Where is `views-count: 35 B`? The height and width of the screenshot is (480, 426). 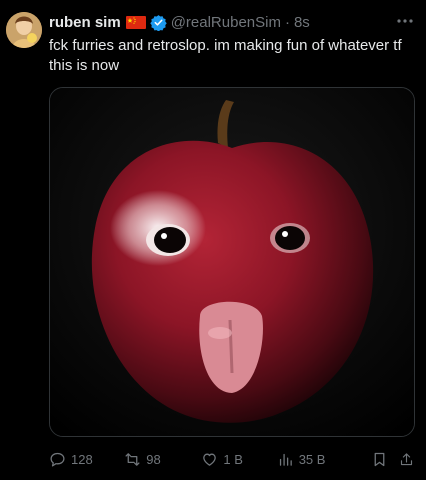 views-count: 35 B is located at coordinates (312, 459).